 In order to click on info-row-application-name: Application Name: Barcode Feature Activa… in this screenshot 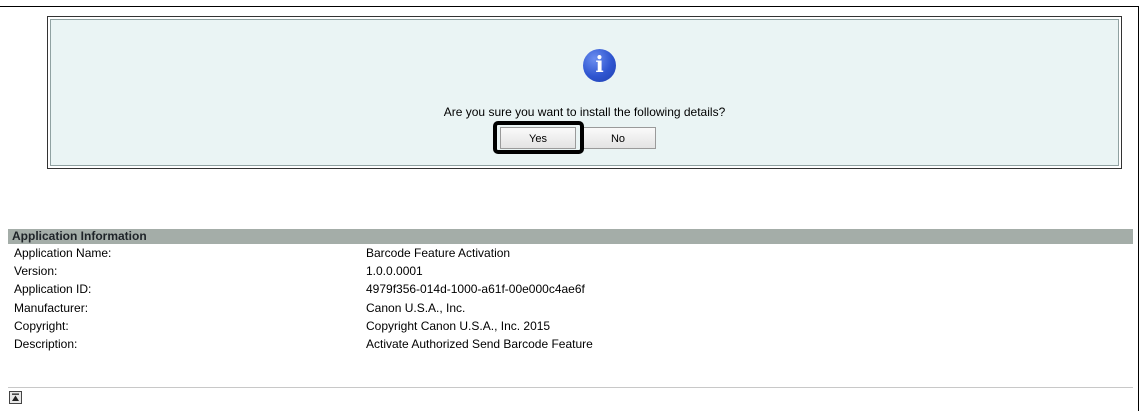, I will do `click(570, 253)`.